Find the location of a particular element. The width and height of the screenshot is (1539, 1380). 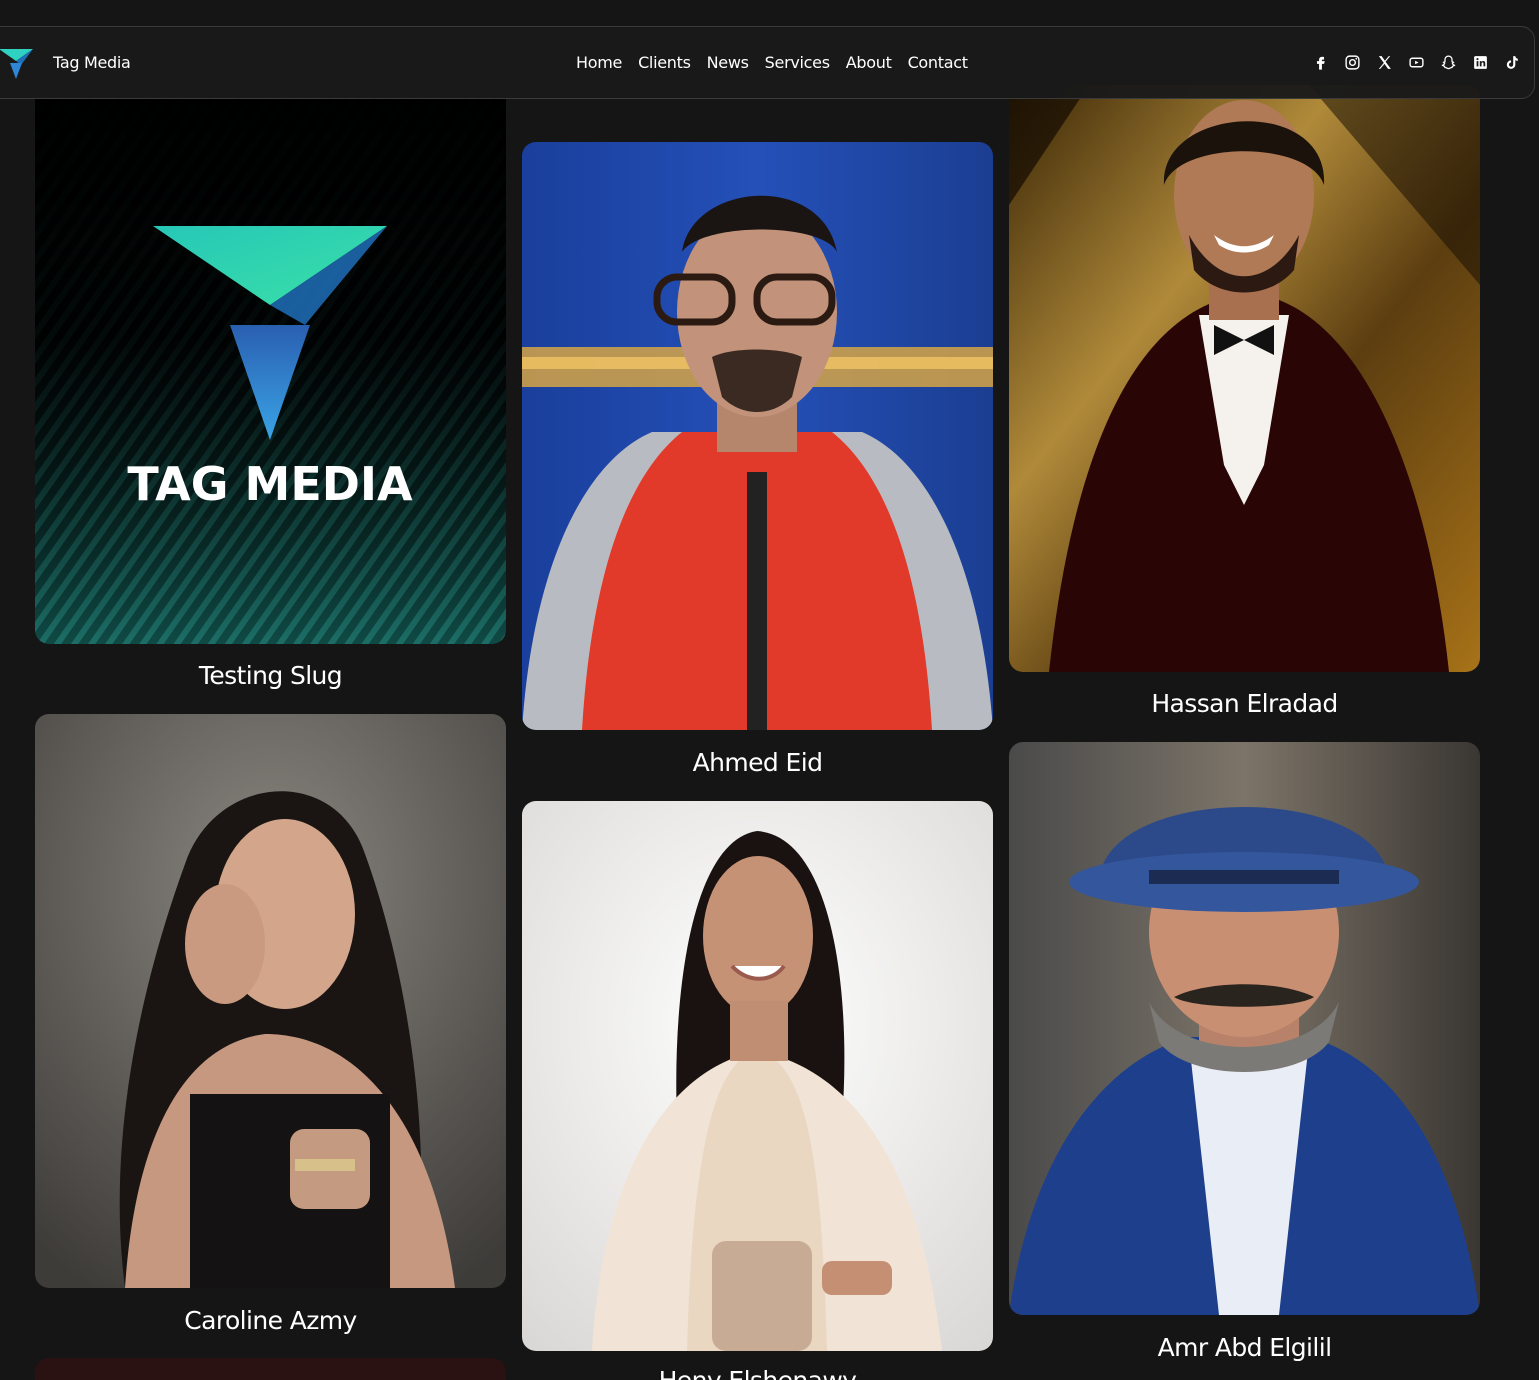

social-links is located at coordinates (1416, 62).